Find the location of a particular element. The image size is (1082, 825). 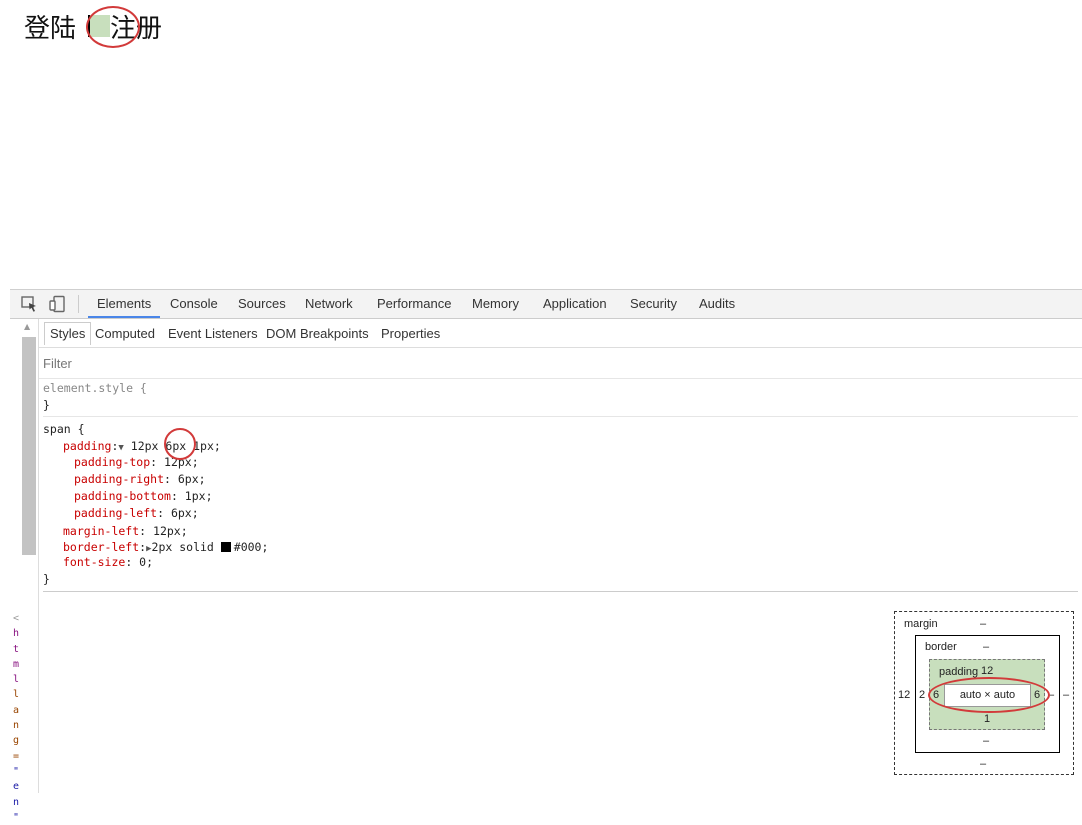

longhand-declaration: padding-bottom: 1px; is located at coordinates (143, 496).